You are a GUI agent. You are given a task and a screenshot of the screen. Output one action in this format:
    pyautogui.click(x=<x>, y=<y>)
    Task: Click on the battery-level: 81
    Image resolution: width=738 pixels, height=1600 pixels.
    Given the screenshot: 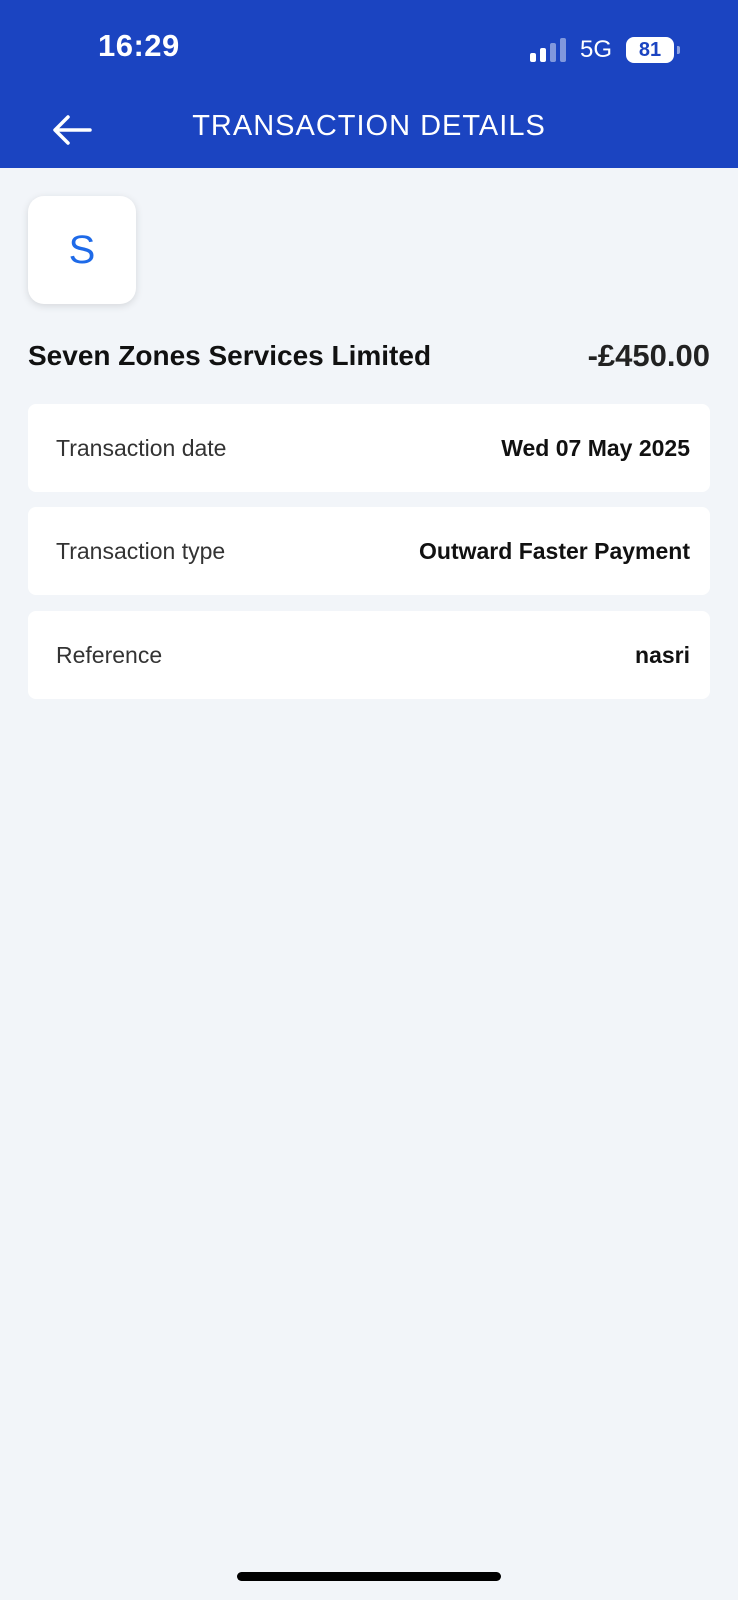 What is the action you would take?
    pyautogui.click(x=650, y=50)
    